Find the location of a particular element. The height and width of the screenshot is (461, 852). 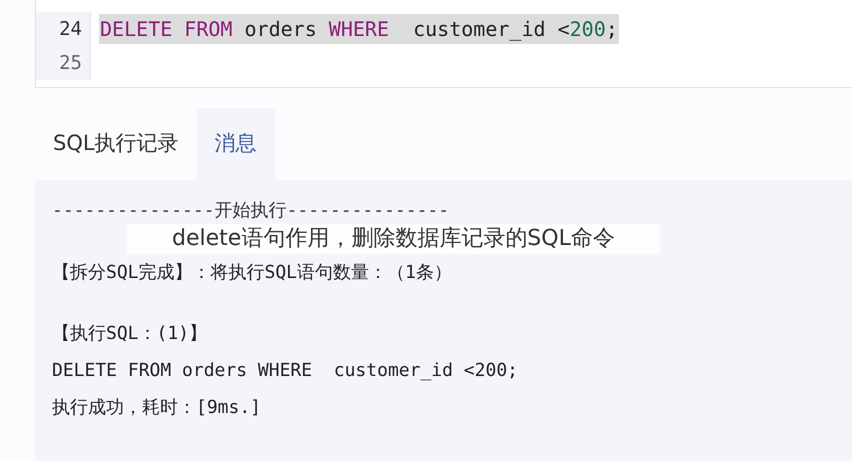

caption-text: delete语句作用，删除数据库记录的SQL命令 is located at coordinates (393, 239).